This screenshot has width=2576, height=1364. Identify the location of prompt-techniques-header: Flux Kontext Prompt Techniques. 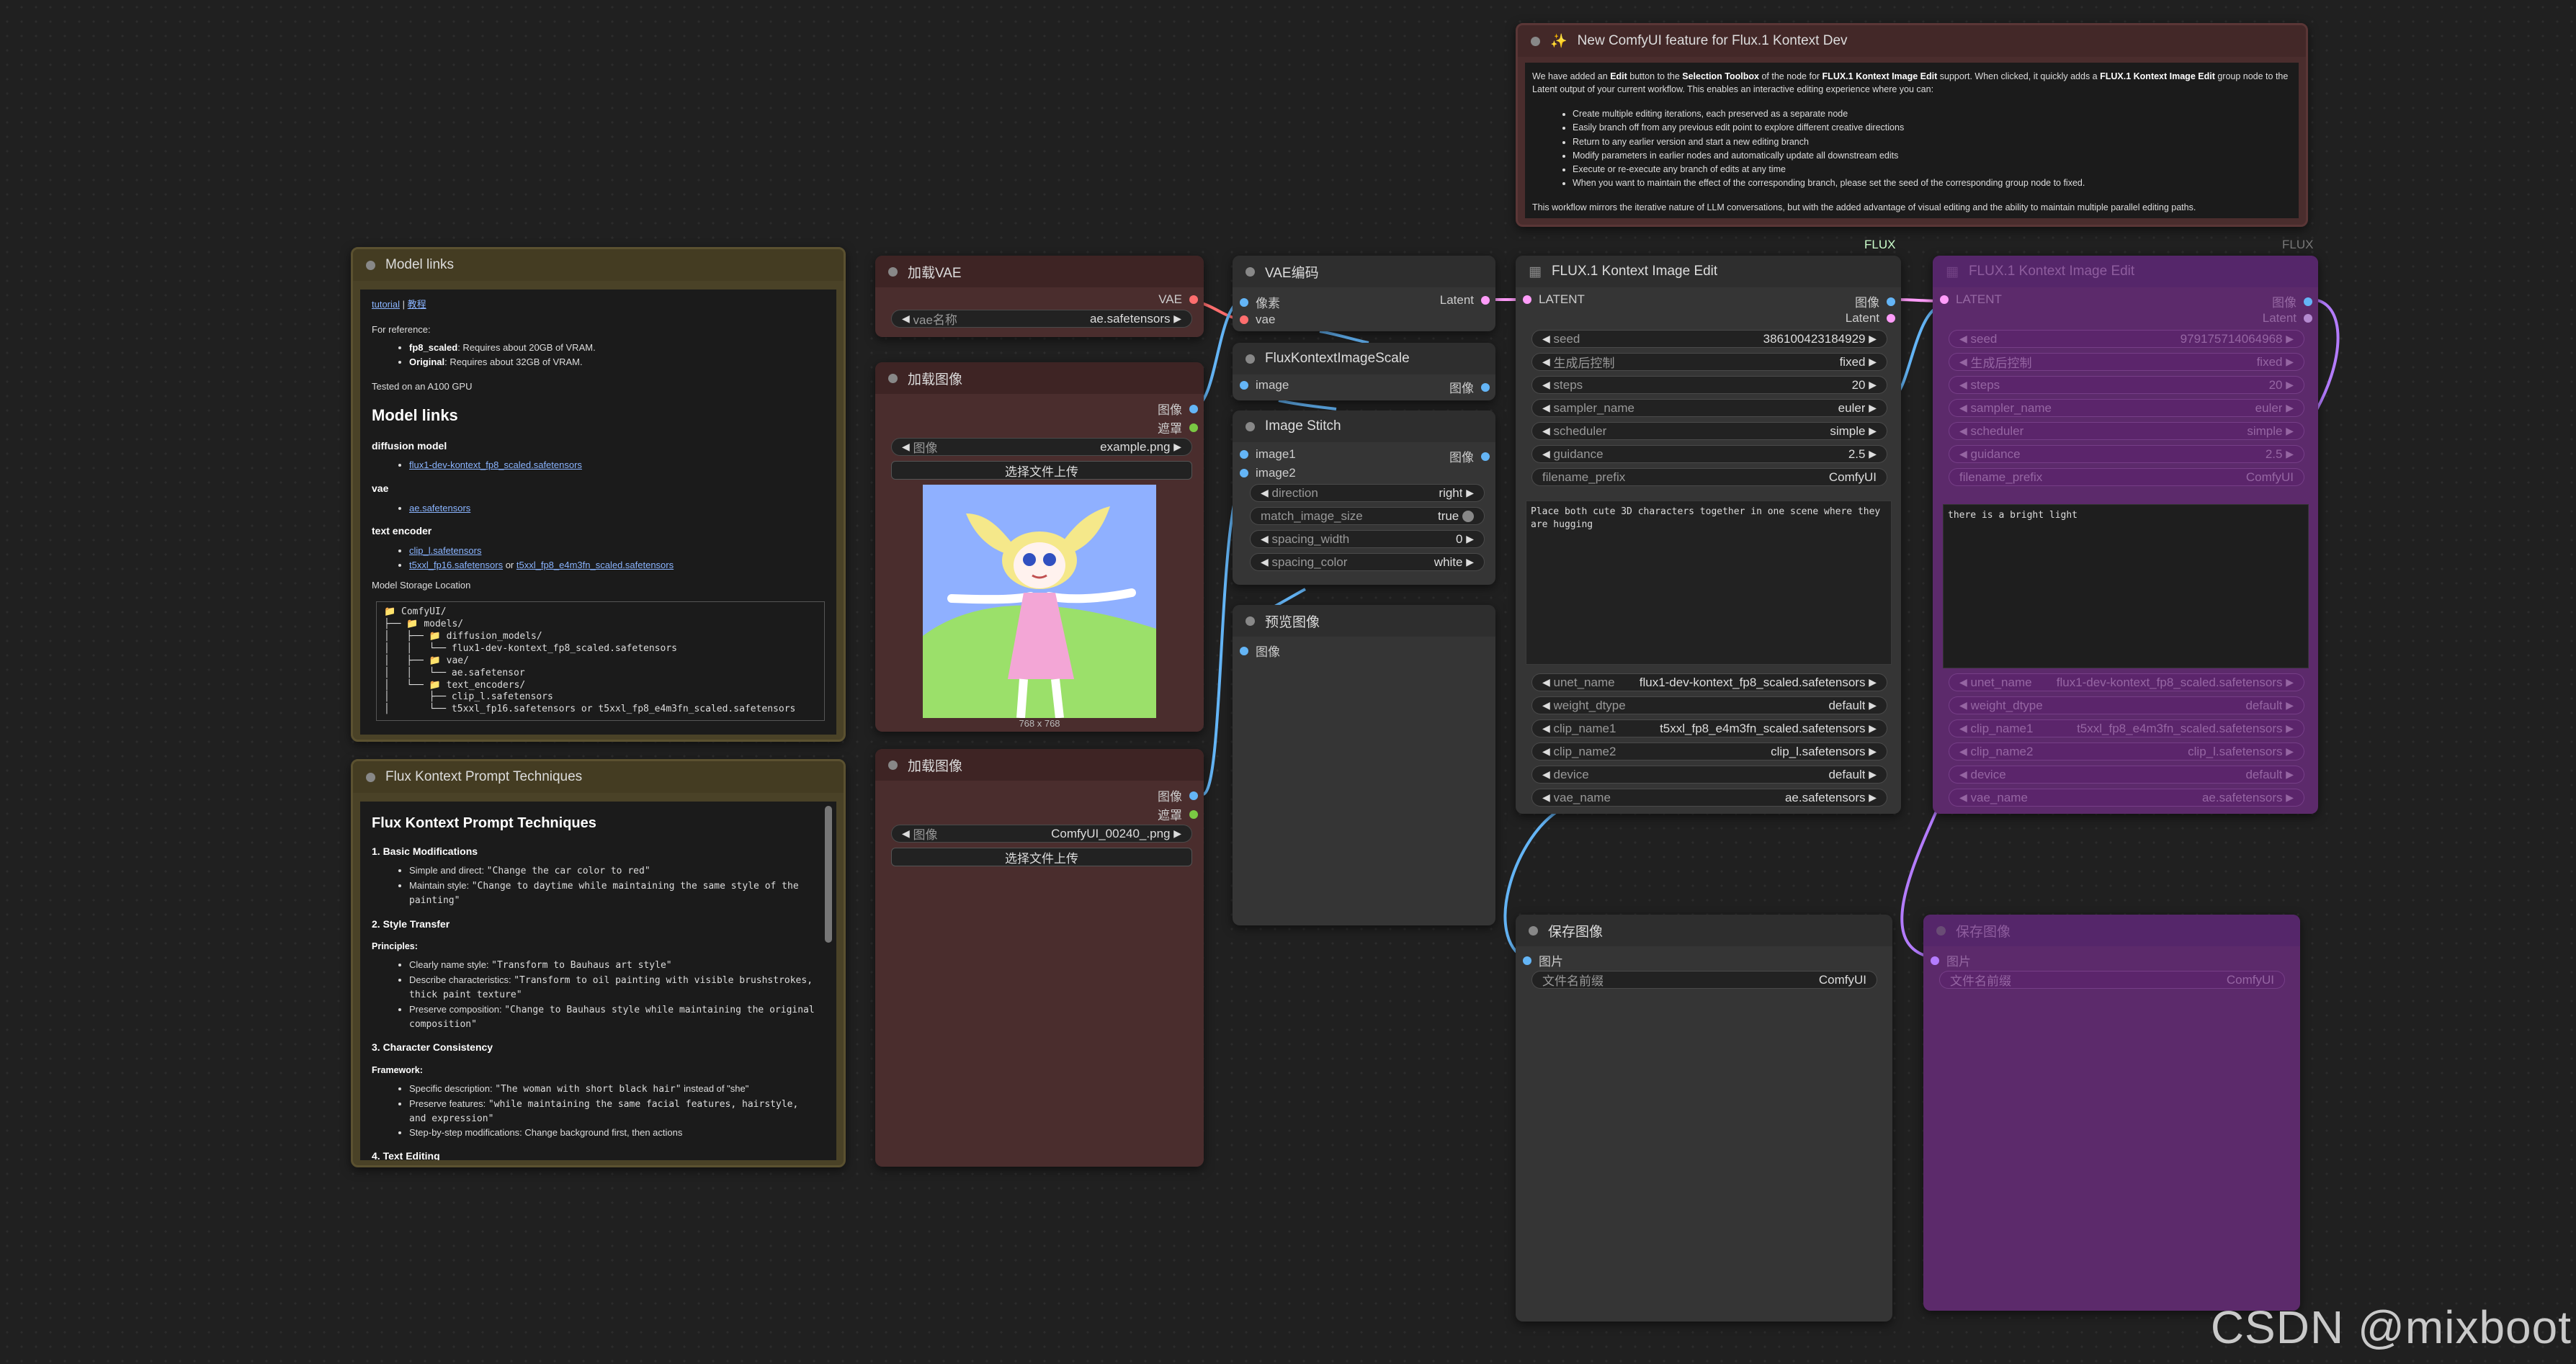
(598, 777).